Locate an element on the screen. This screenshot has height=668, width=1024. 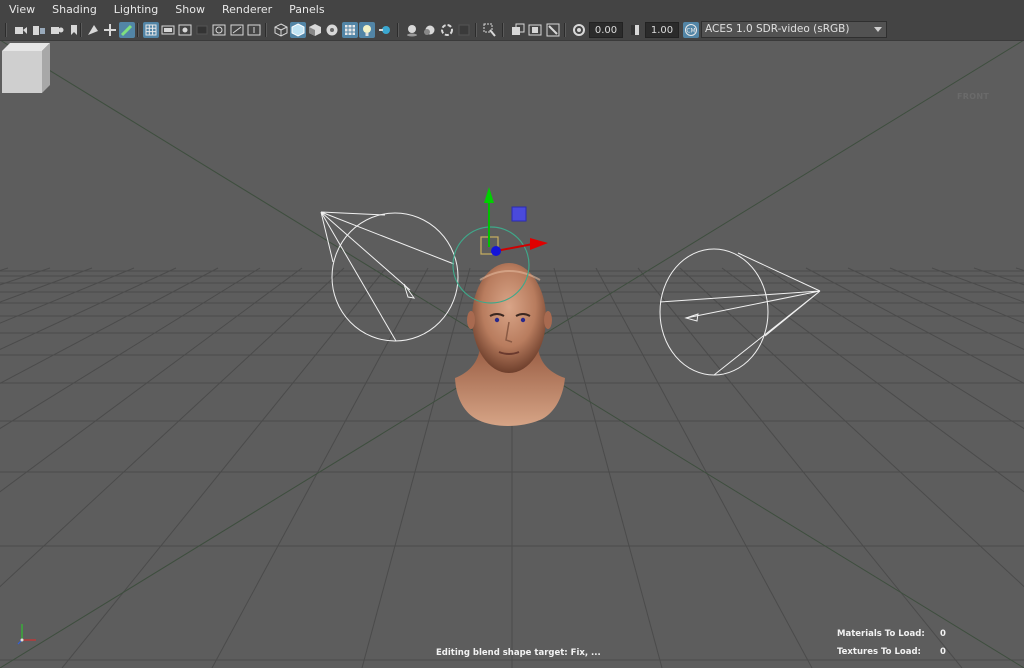
motion-blur-icon is located at coordinates (412, 30).